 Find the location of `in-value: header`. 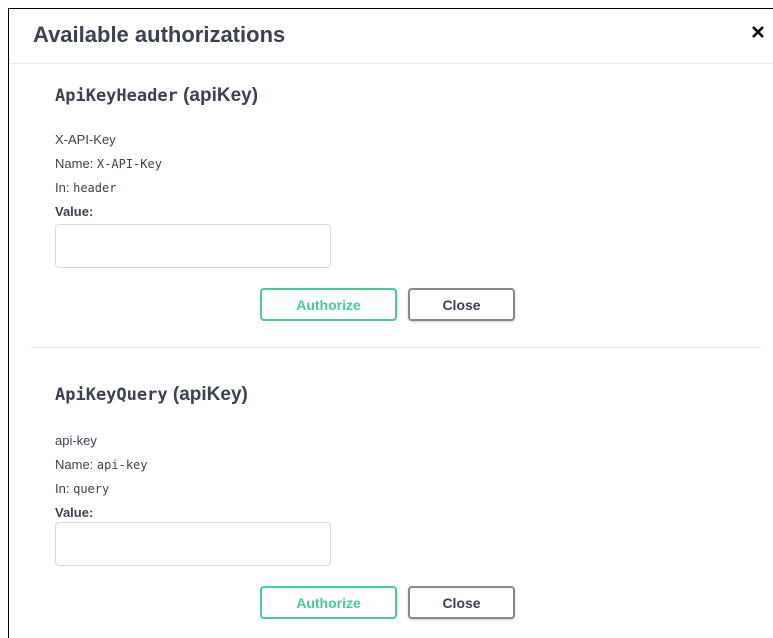

in-value: header is located at coordinates (95, 188).